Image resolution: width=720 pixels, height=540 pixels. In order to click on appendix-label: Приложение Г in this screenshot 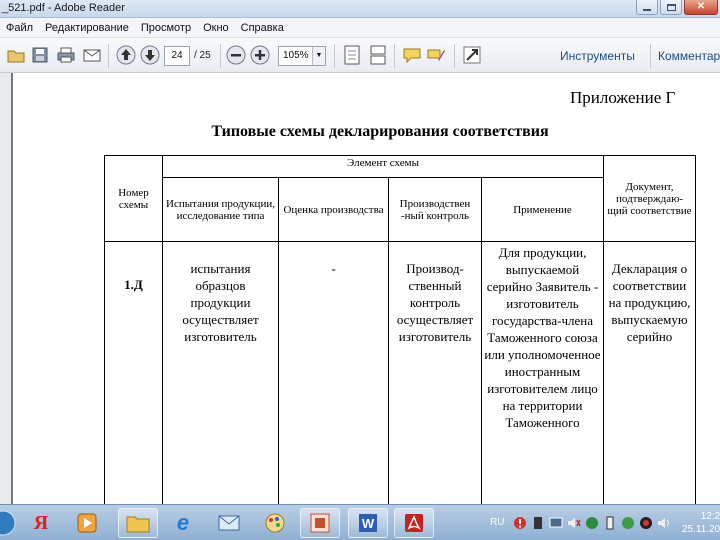, I will do `click(623, 97)`.